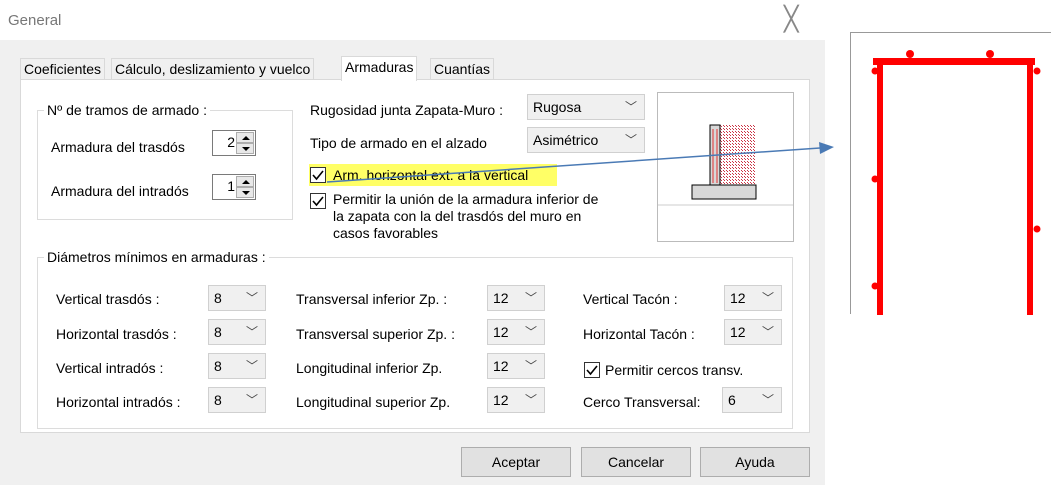 The width and height of the screenshot is (1051, 485). I want to click on arrow-head-icon, so click(826, 148).